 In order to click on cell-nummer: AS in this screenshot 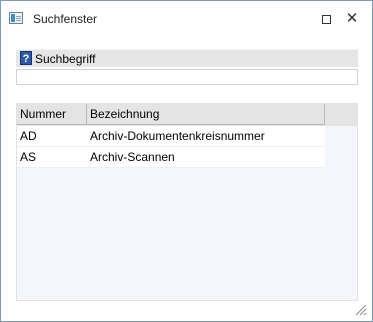, I will do `click(28, 157)`.